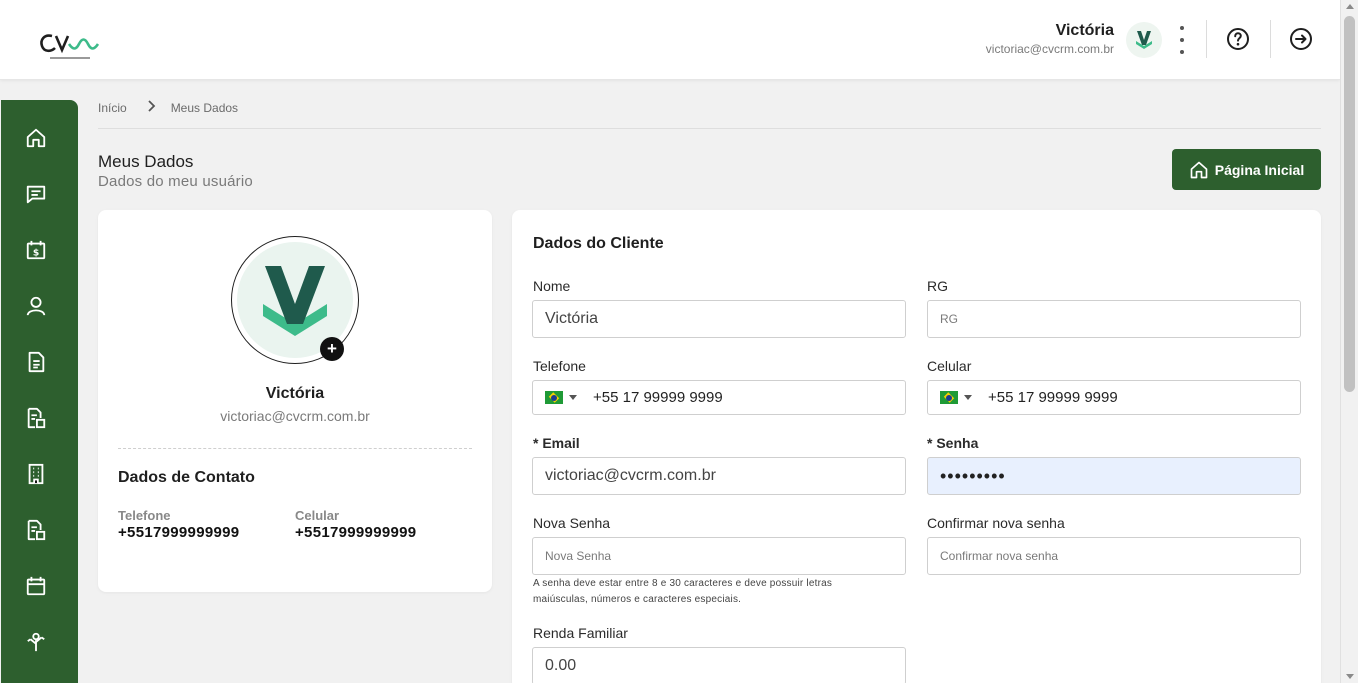  Describe the element at coordinates (1144, 40) in the screenshot. I see `avatar` at that location.